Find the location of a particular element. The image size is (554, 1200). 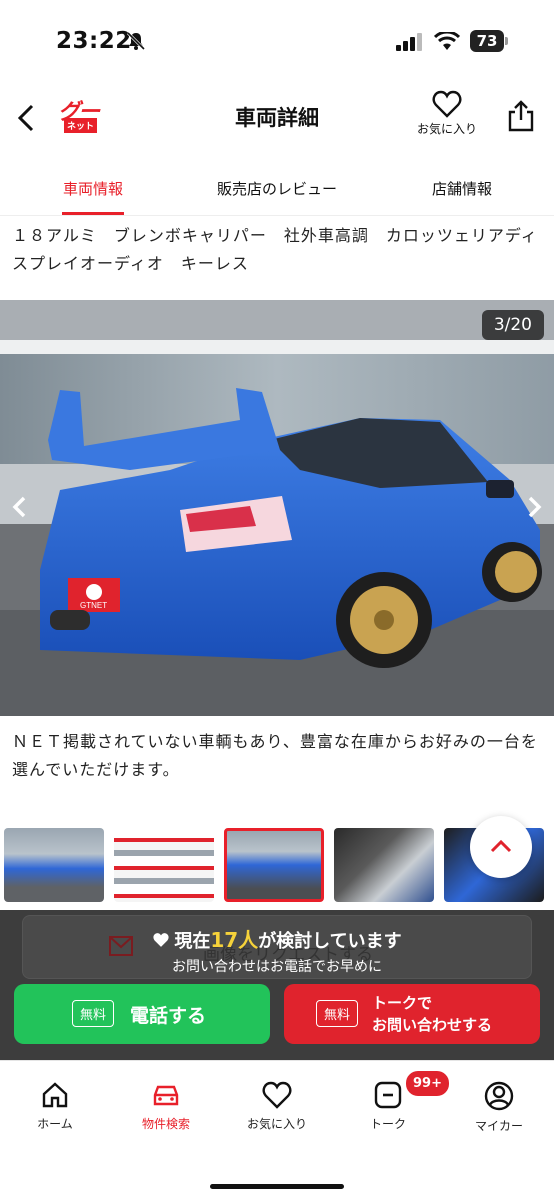

scroll-to-top-button is located at coordinates (501, 847).